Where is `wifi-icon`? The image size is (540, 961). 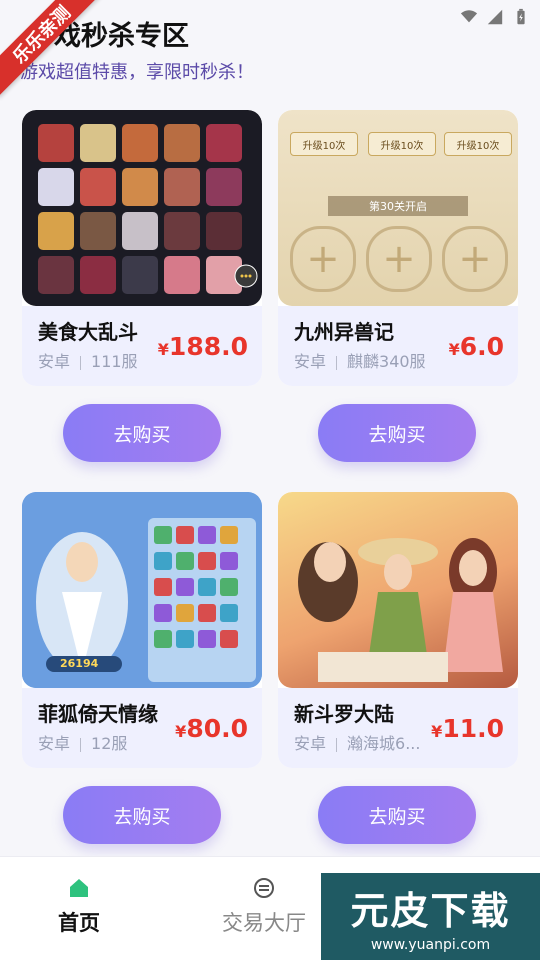
wifi-icon is located at coordinates (469, 16).